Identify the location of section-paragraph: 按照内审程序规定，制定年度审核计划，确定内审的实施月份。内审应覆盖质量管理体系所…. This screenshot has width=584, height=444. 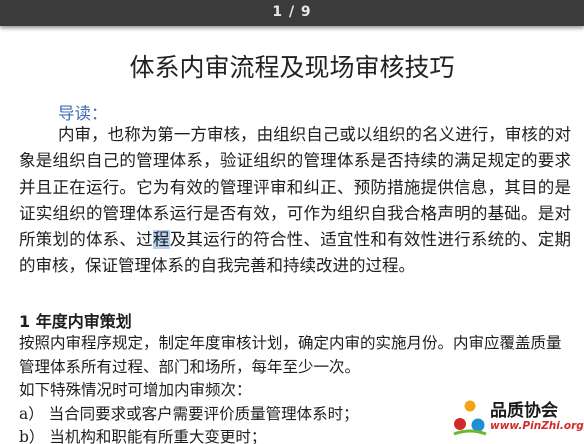
(290, 355).